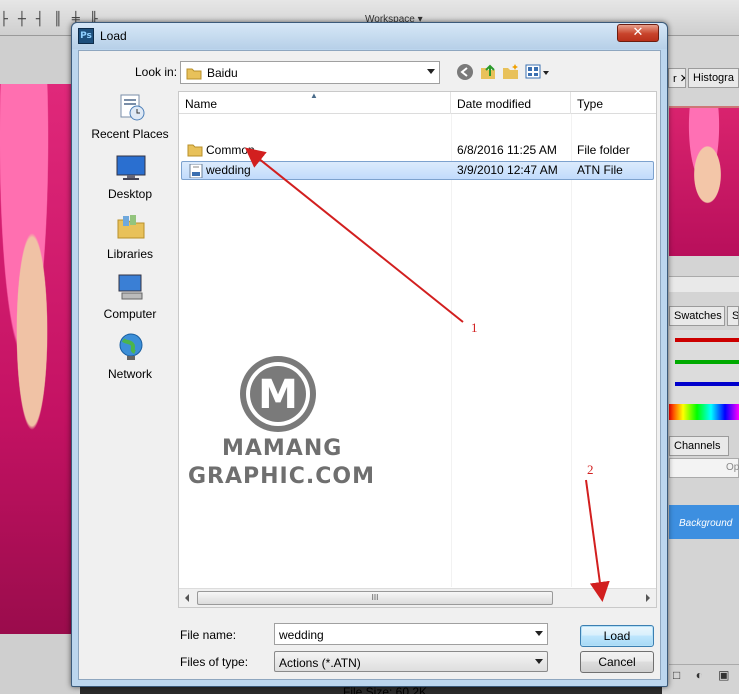  Describe the element at coordinates (704, 522) in the screenshot. I see `layer-background: Background` at that location.